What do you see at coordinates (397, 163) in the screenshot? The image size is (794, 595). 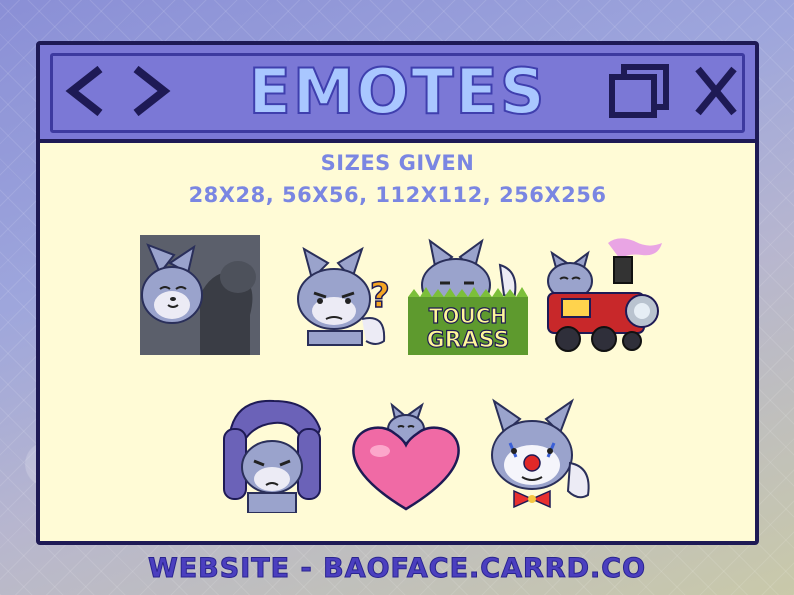 I see `sizes-heading: SIZES GIVEN` at bounding box center [397, 163].